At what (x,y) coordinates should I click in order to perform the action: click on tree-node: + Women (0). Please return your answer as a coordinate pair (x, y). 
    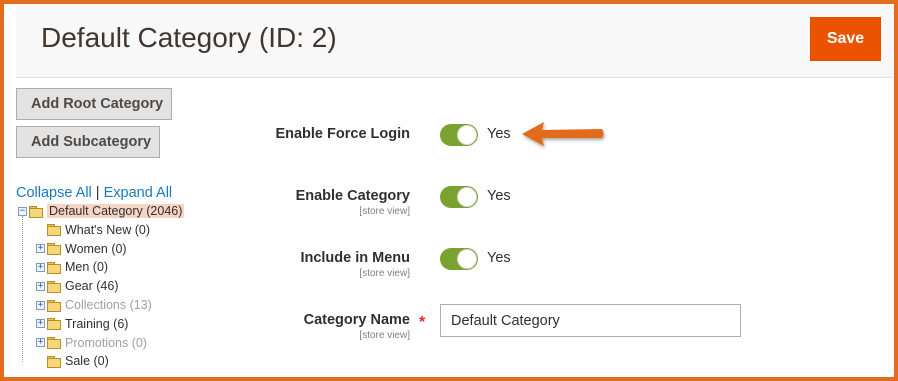
    Looking at the image, I should click on (81, 249).